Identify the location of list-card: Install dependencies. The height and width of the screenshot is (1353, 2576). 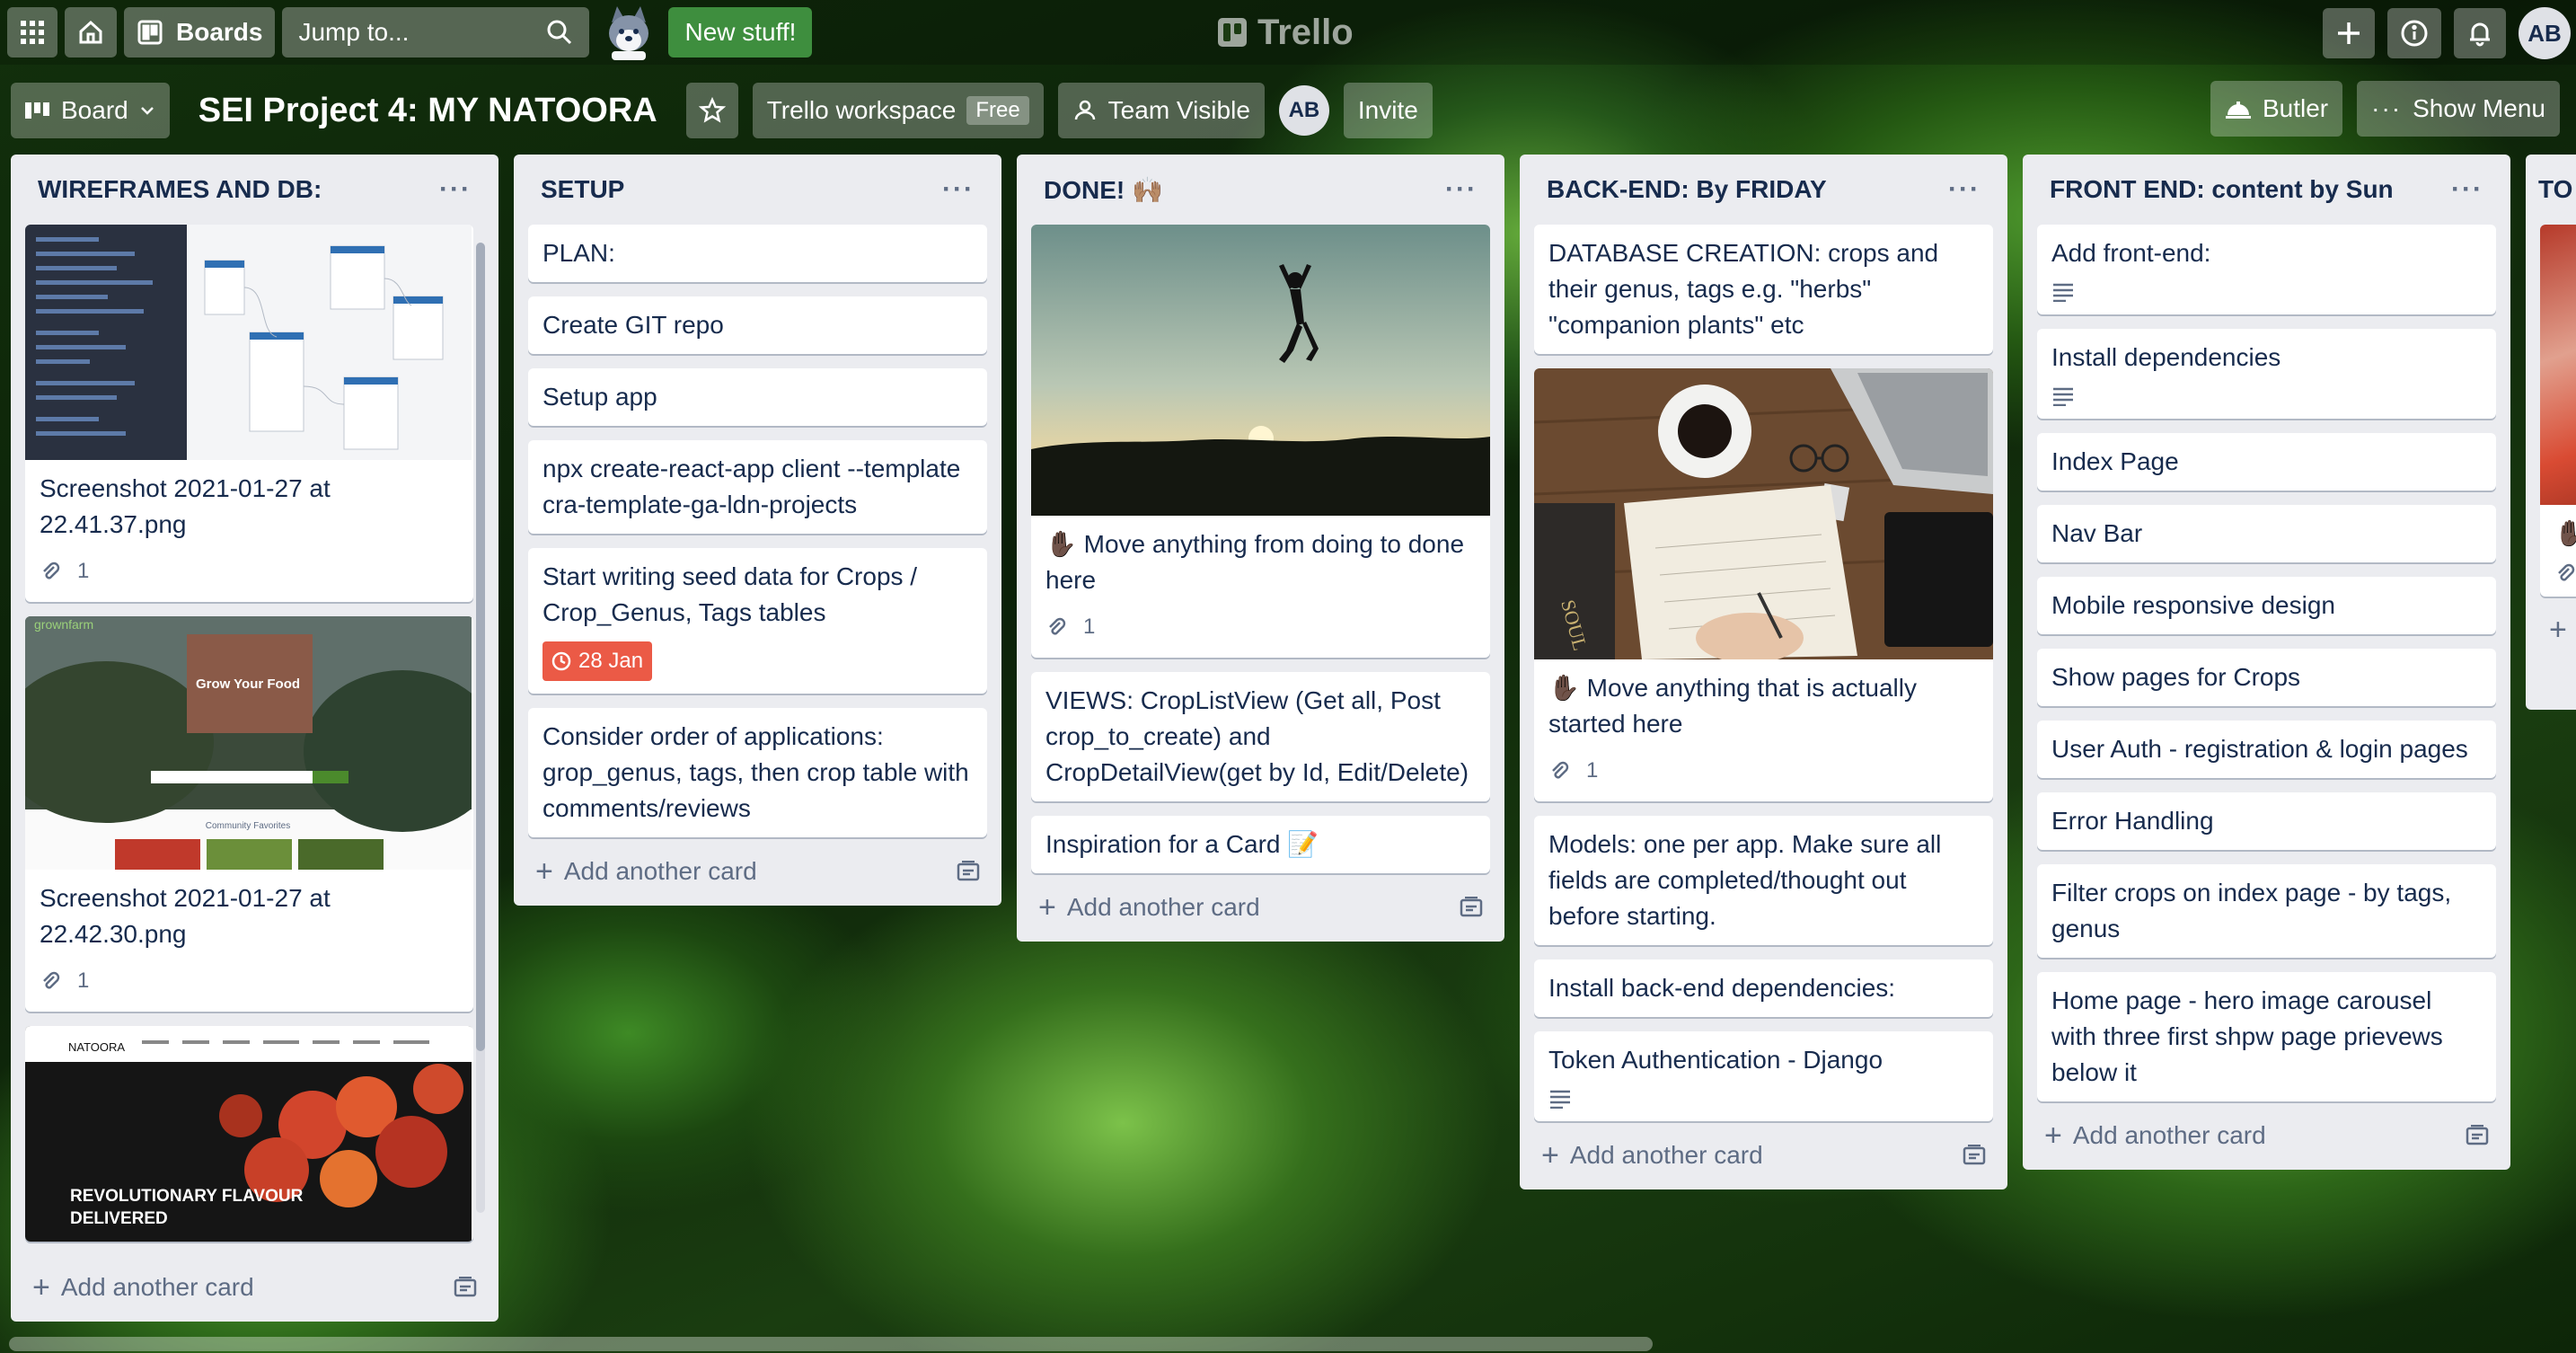
(2266, 374).